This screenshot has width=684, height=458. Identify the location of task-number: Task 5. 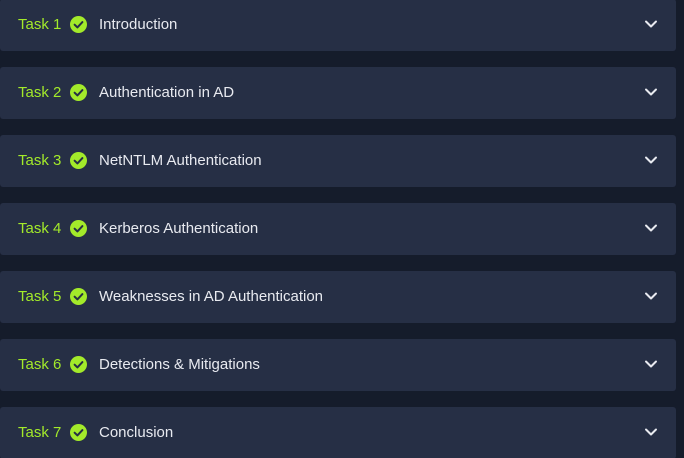
(40, 296).